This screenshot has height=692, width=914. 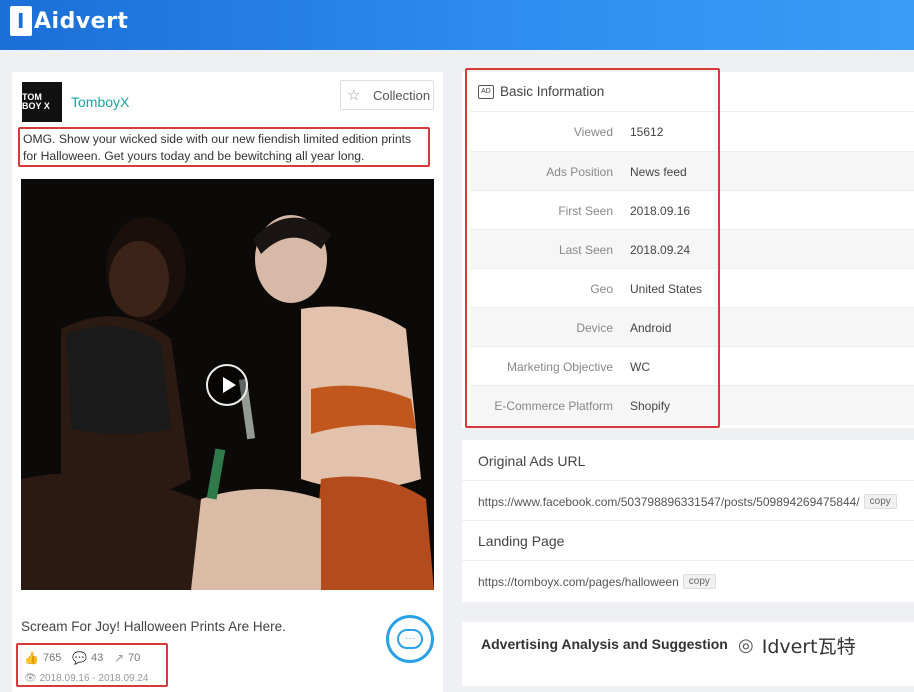 What do you see at coordinates (532, 461) in the screenshot?
I see `original-url-title: Original Ads URL` at bounding box center [532, 461].